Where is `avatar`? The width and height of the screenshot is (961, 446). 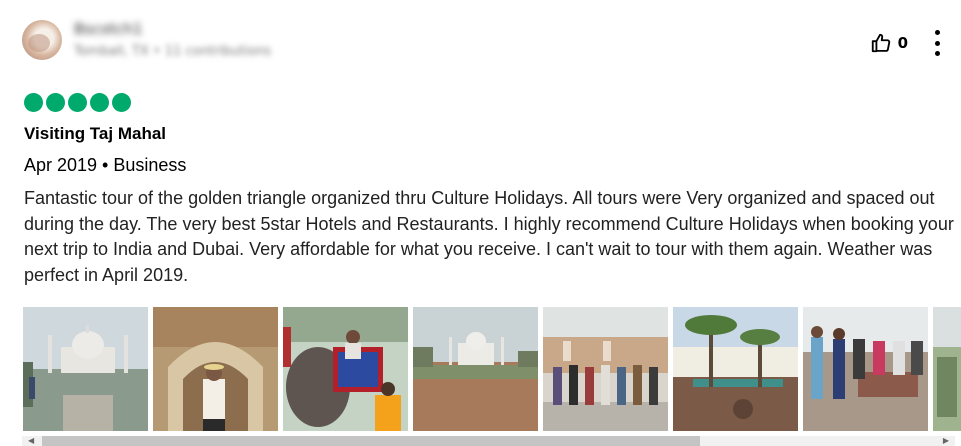
avatar is located at coordinates (42, 40).